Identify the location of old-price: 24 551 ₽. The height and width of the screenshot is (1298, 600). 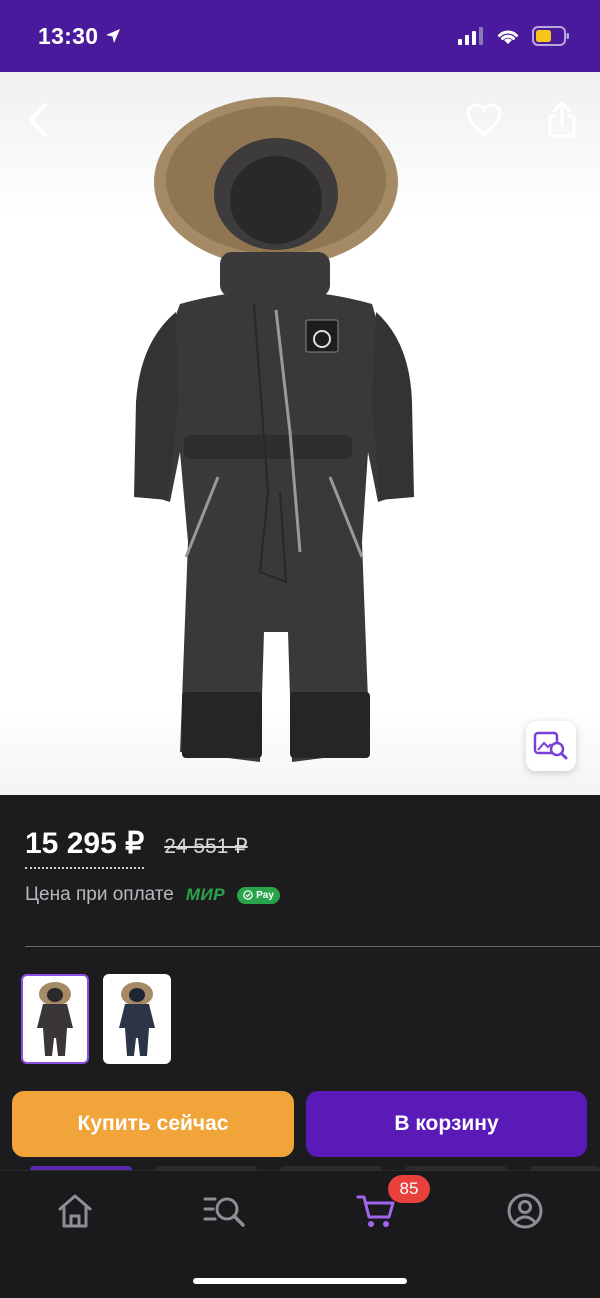
(206, 846).